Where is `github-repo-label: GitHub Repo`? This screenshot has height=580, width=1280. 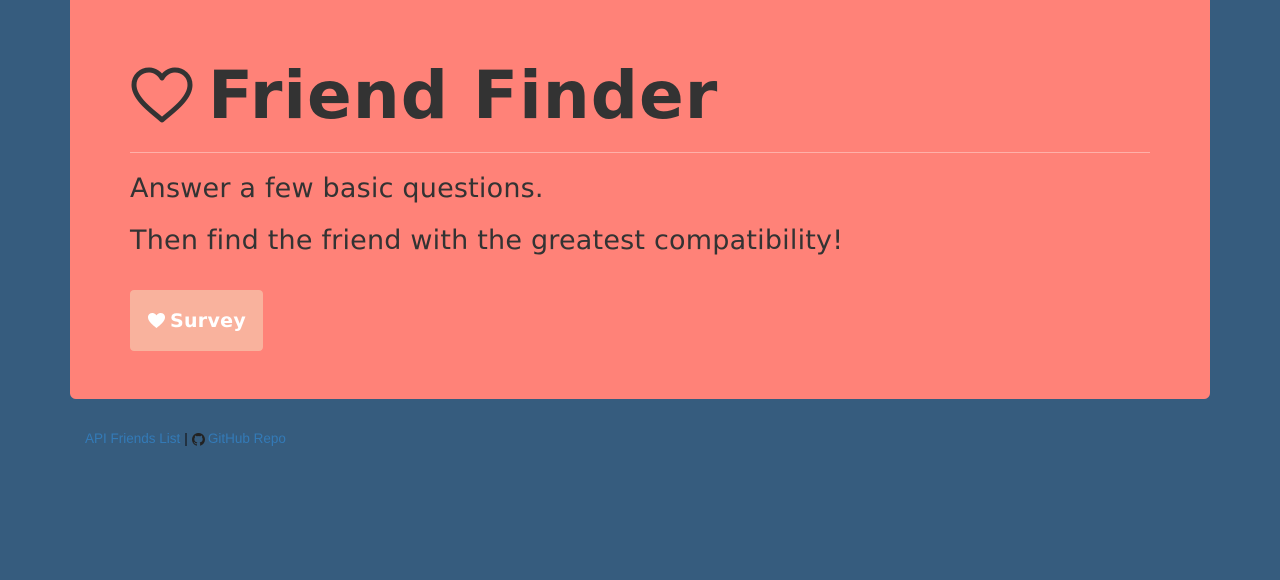 github-repo-label: GitHub Repo is located at coordinates (246, 438).